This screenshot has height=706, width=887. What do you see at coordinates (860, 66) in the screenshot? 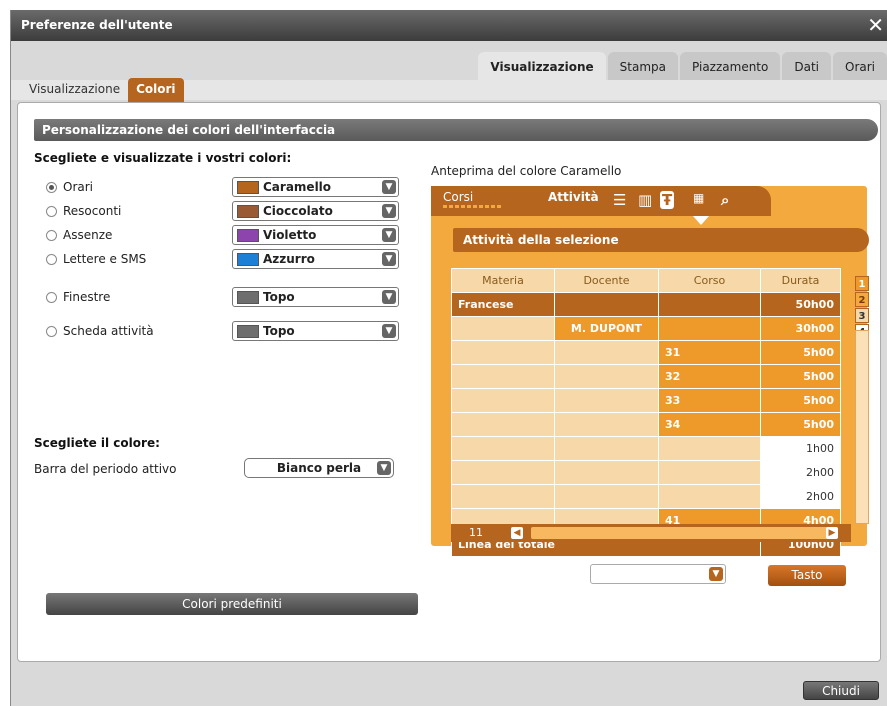
I see `tab-orari: Orari` at bounding box center [860, 66].